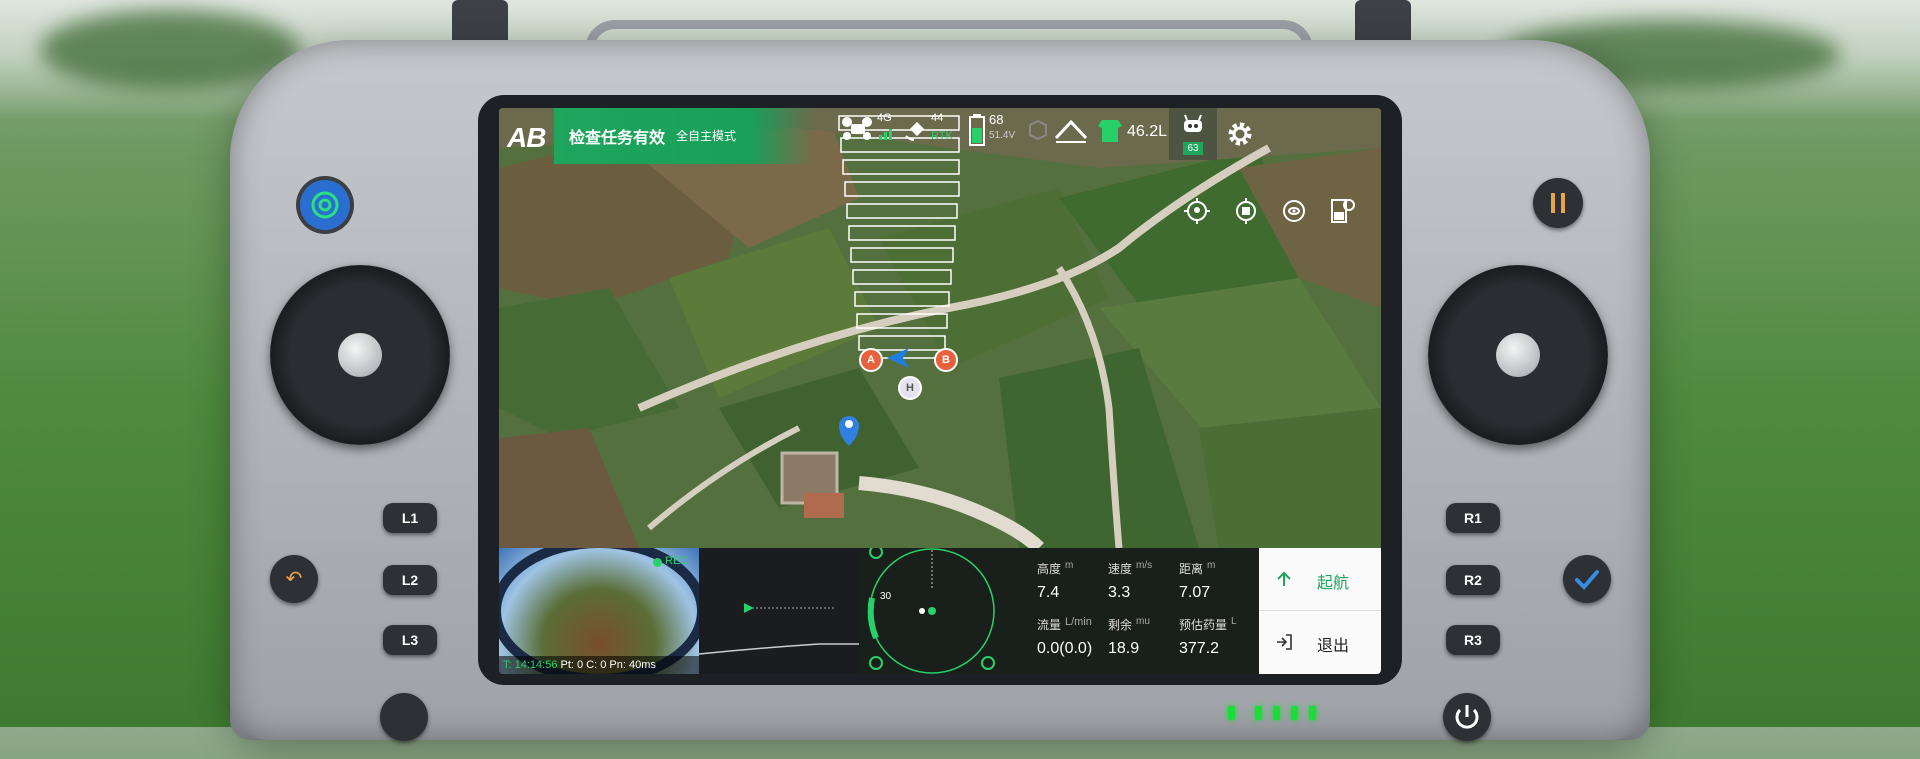 This screenshot has width=1920, height=759. What do you see at coordinates (1048, 592) in the screenshot?
I see `height-value: 7.4` at bounding box center [1048, 592].